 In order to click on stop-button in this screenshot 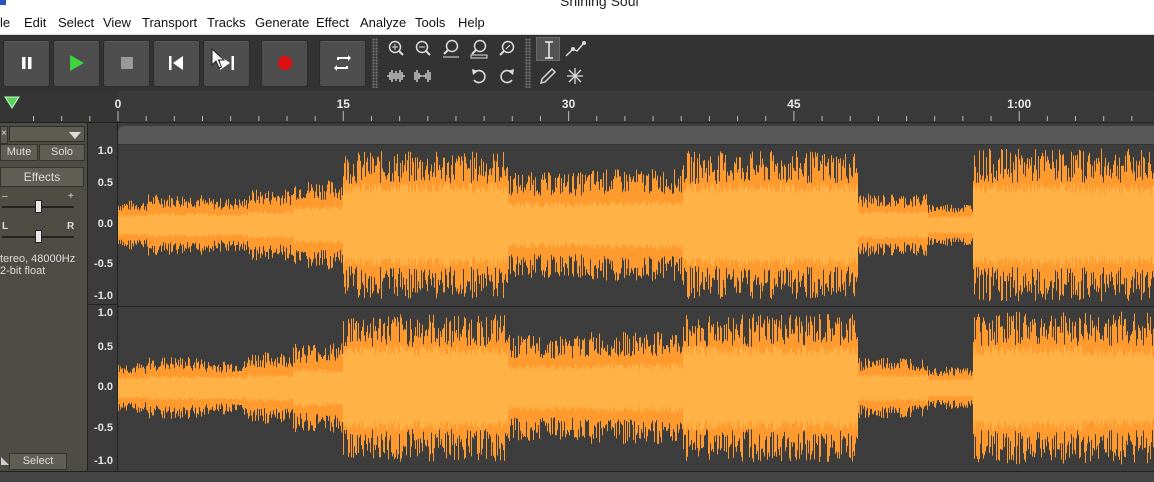, I will do `click(126, 63)`.